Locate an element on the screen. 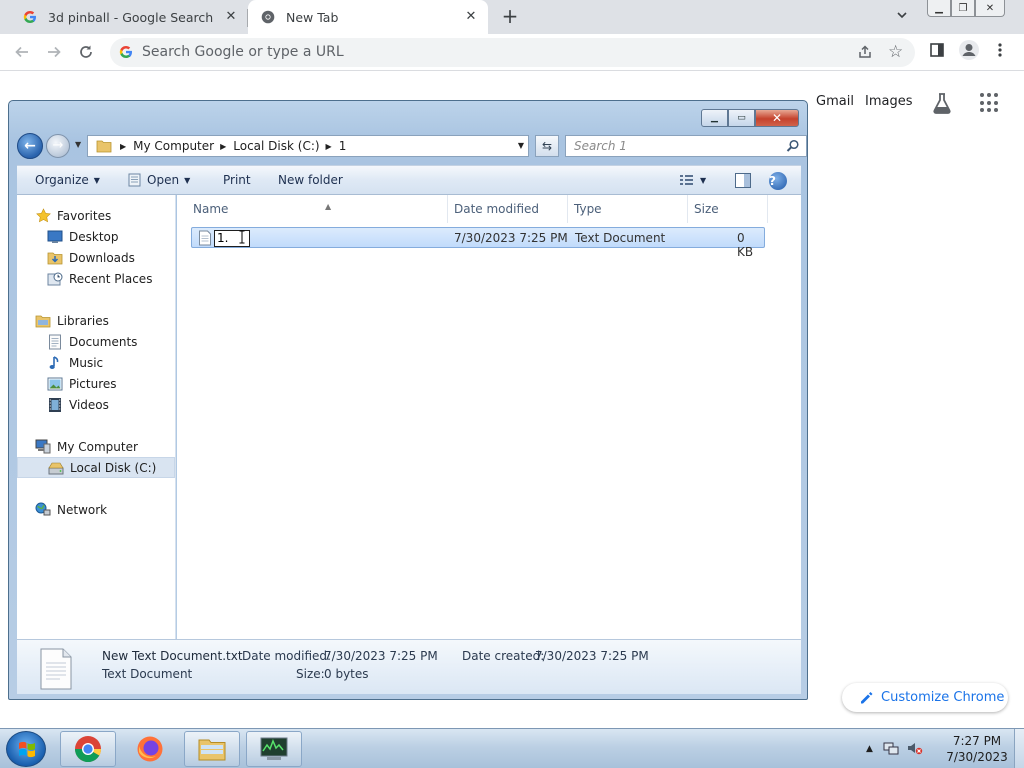 The image size is (1024, 768). search-icon is located at coordinates (793, 146).